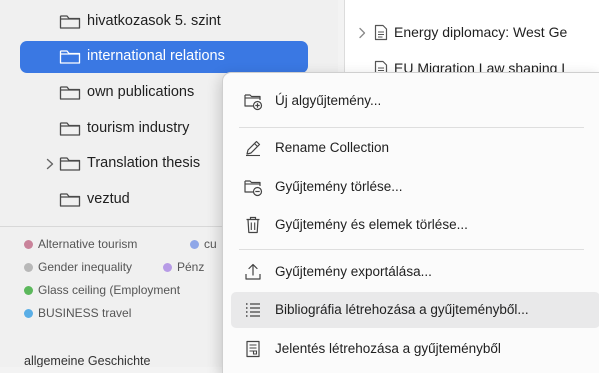 This screenshot has width=599, height=373. I want to click on tag-penz: Pénz, so click(183, 267).